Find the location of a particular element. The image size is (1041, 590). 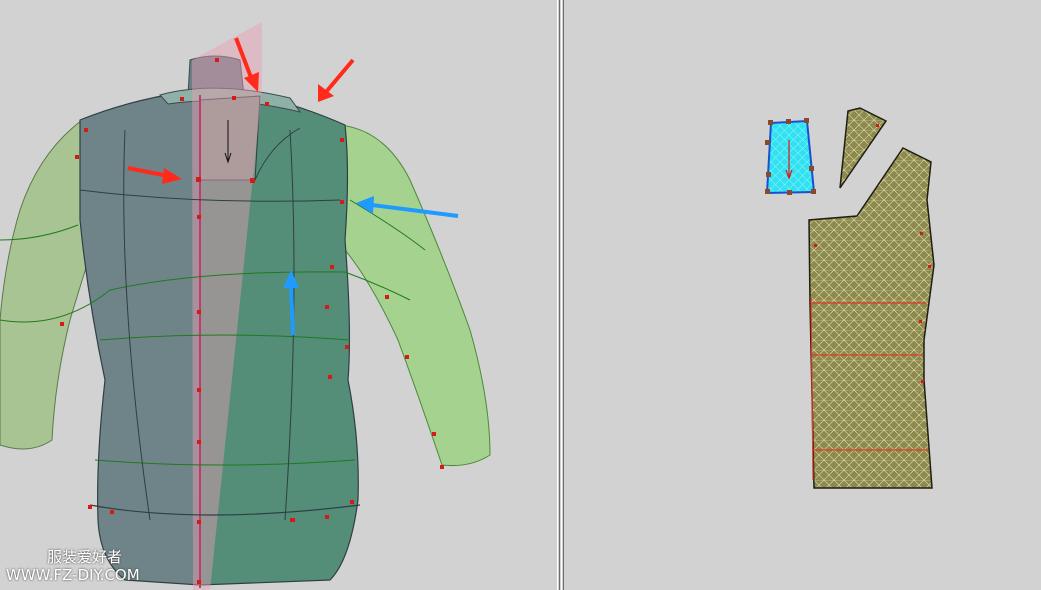

garment-back-left is located at coordinates (140, 338).